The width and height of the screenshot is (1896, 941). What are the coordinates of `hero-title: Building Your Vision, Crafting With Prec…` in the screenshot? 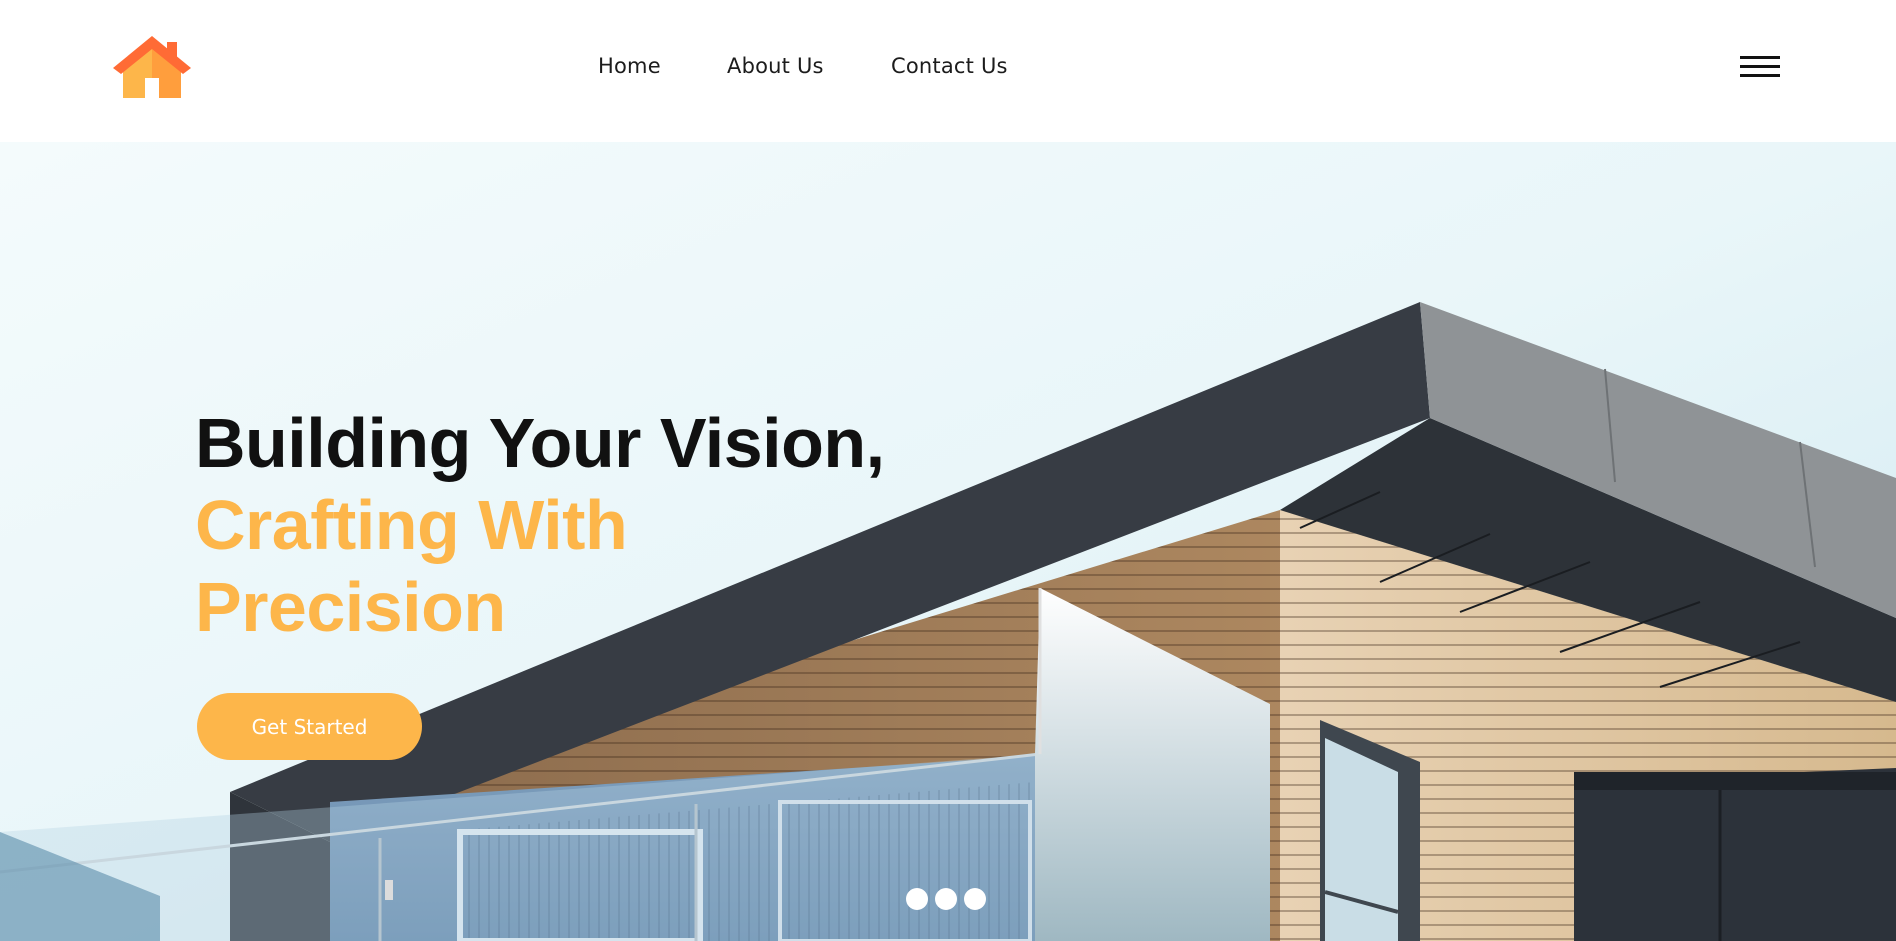 It's located at (540, 525).